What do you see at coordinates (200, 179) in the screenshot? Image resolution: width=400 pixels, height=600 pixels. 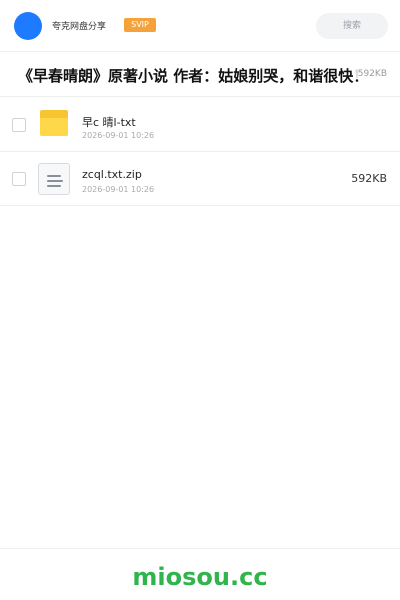 I see `file-row-zip: zcql.txt.zip 2026-09-01 10:26 592KB` at bounding box center [200, 179].